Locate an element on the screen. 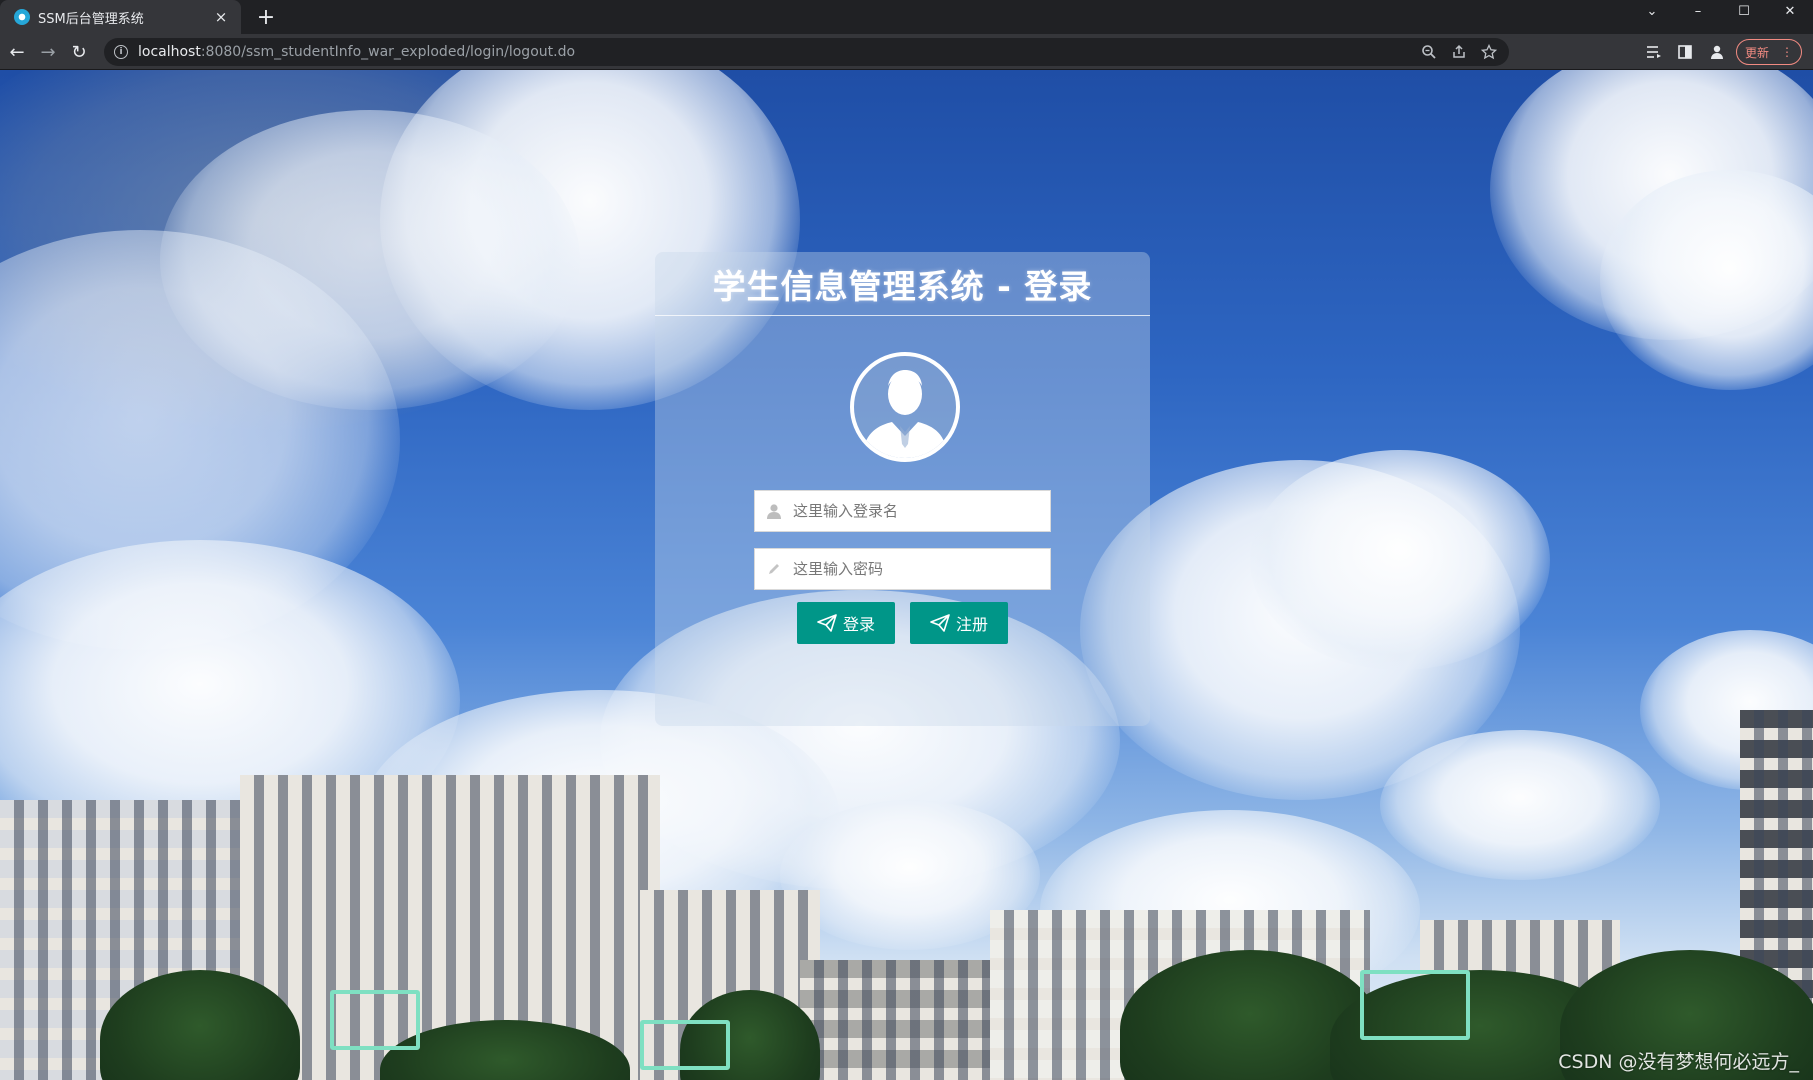 The height and width of the screenshot is (1080, 1813). update-button: 更新 ⋮ is located at coordinates (1769, 52).